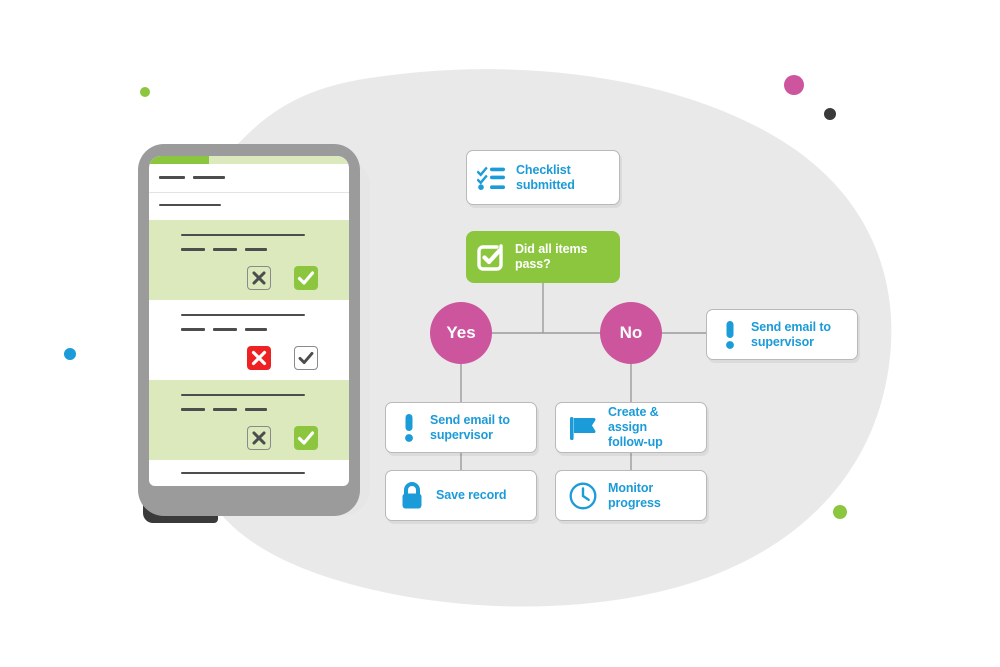 Image resolution: width=1000 pixels, height=667 pixels. What do you see at coordinates (190, 205) in the screenshot?
I see `phone-title-line` at bounding box center [190, 205].